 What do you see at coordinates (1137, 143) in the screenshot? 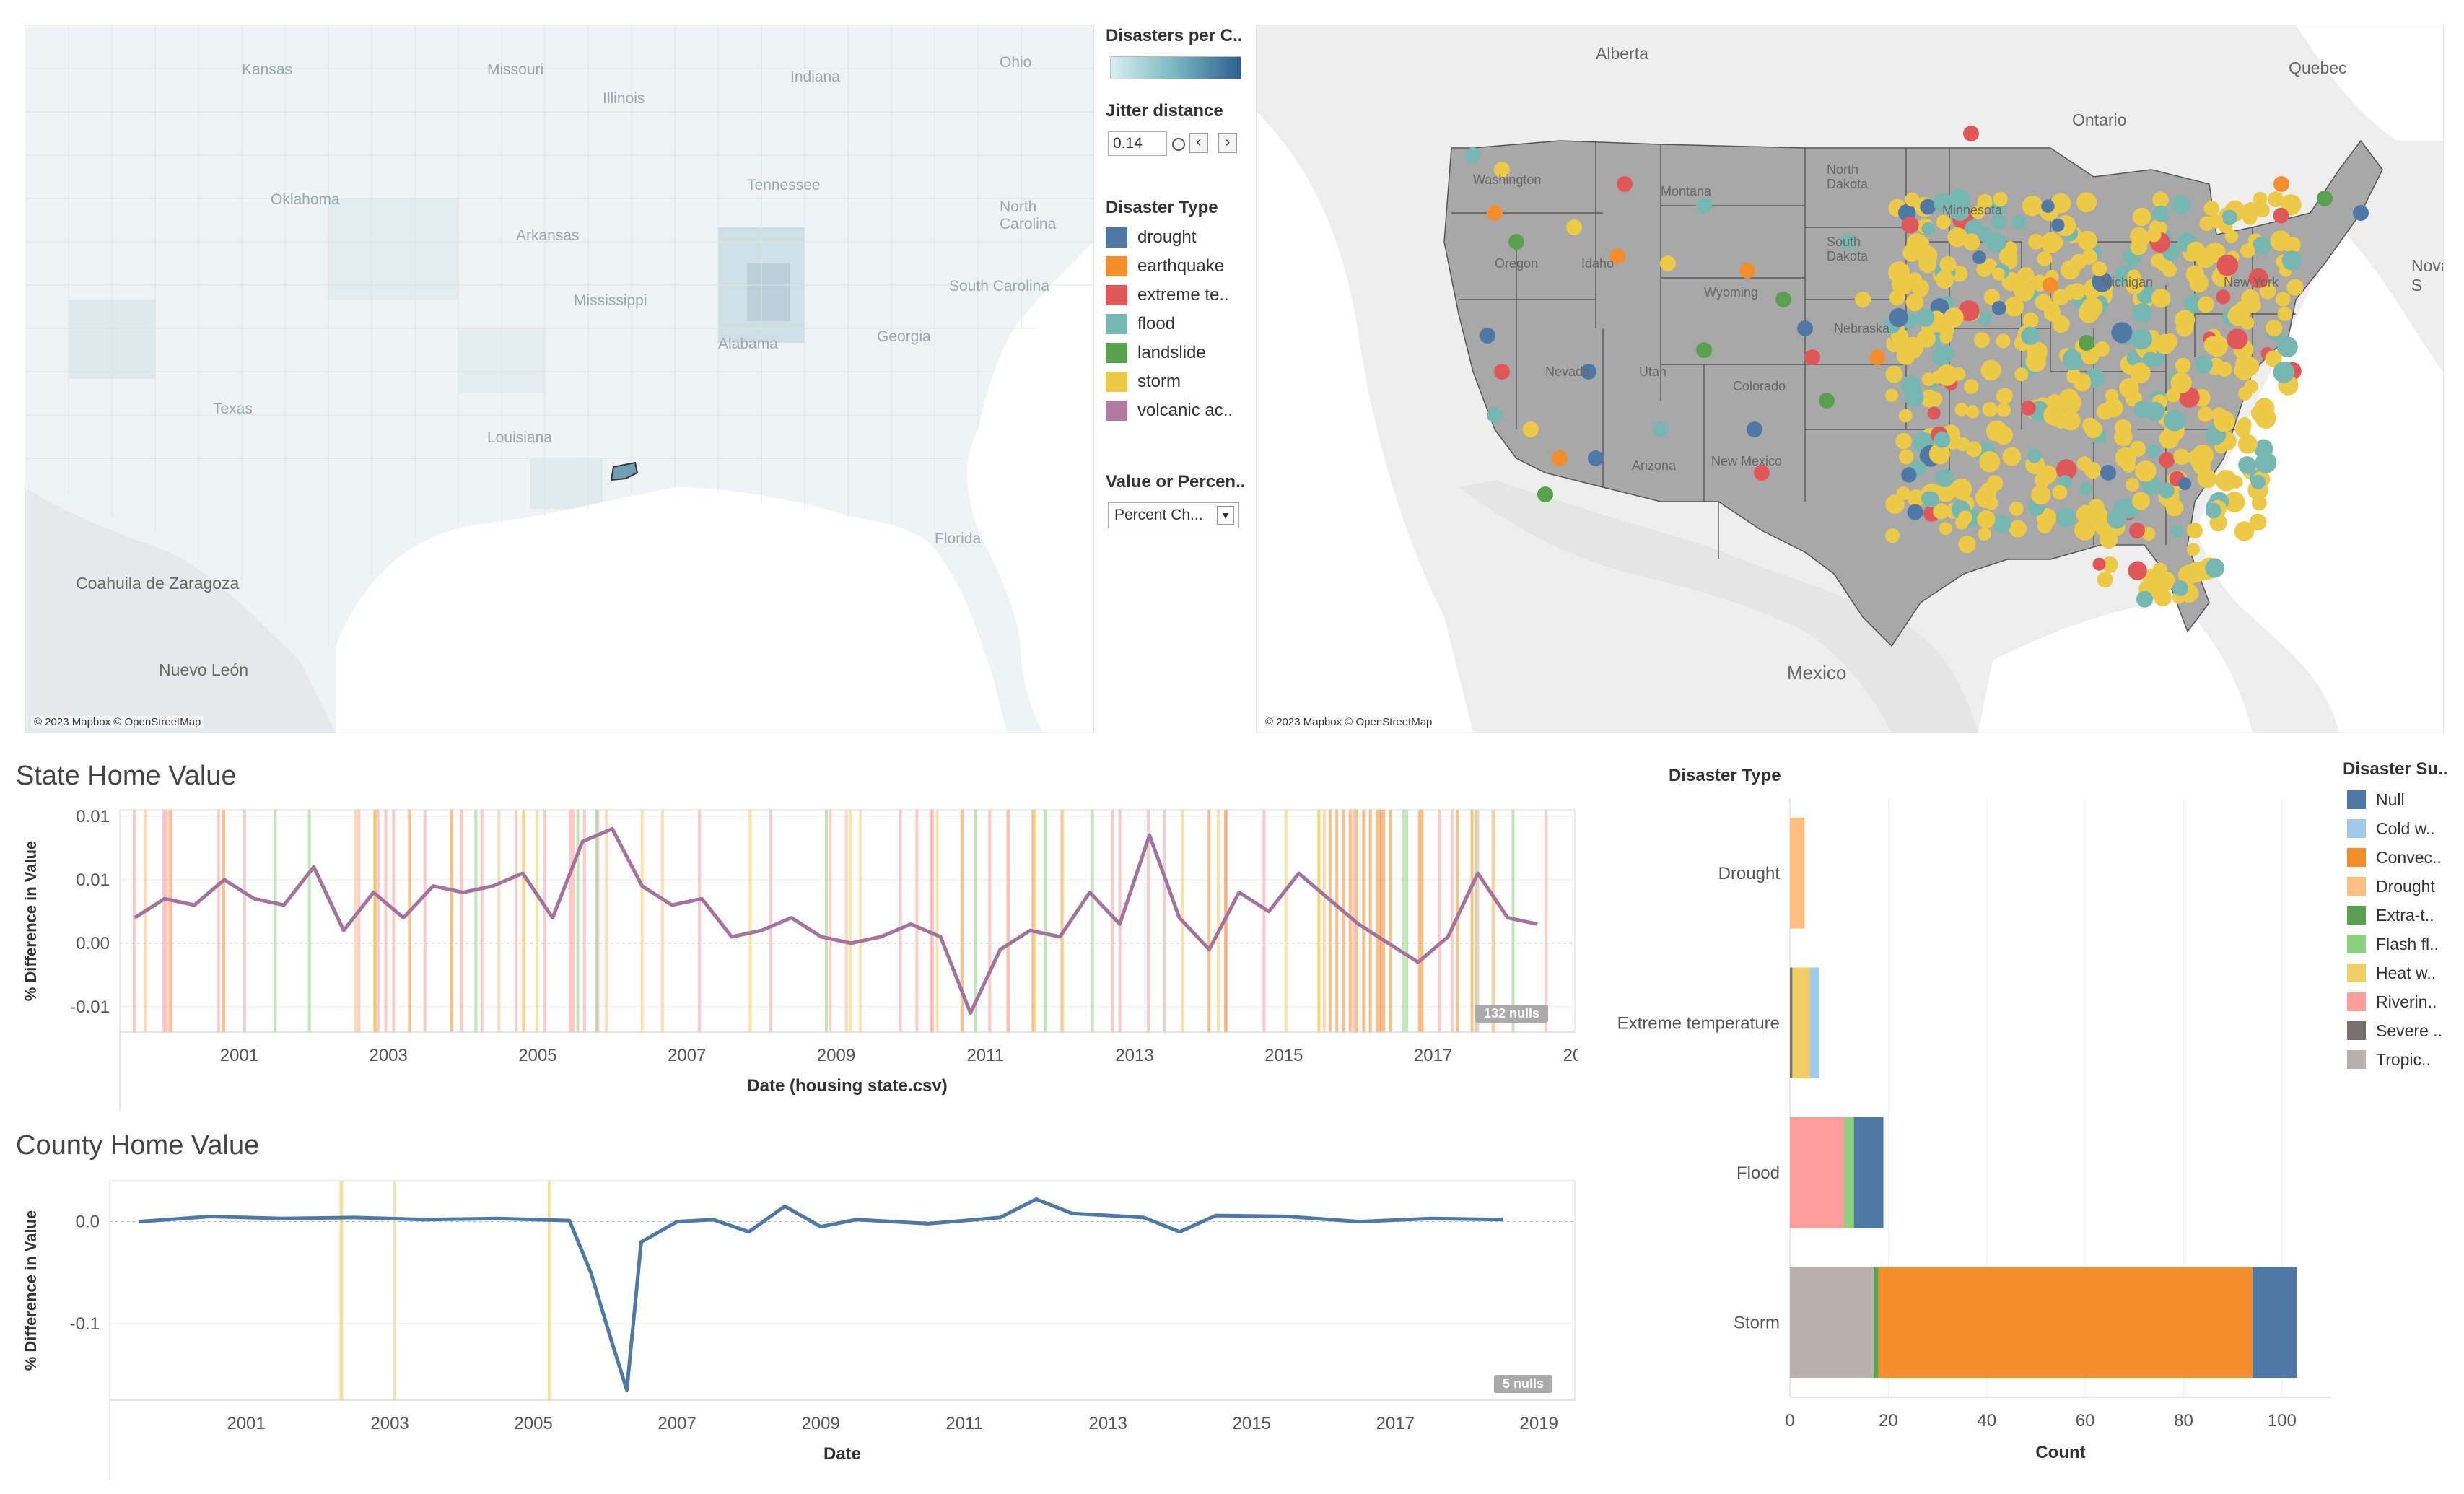
I see `jitter-distance-input` at bounding box center [1137, 143].